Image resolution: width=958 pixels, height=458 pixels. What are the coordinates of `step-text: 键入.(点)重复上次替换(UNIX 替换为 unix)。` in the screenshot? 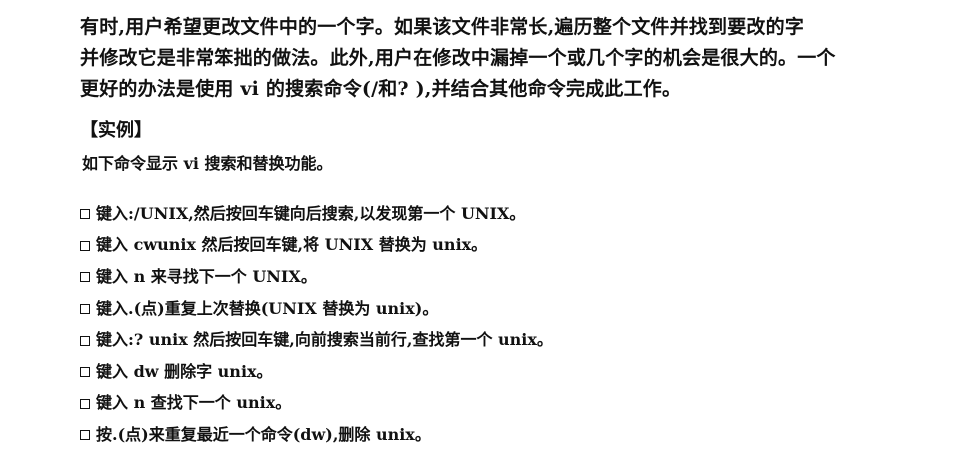 It's located at (267, 308).